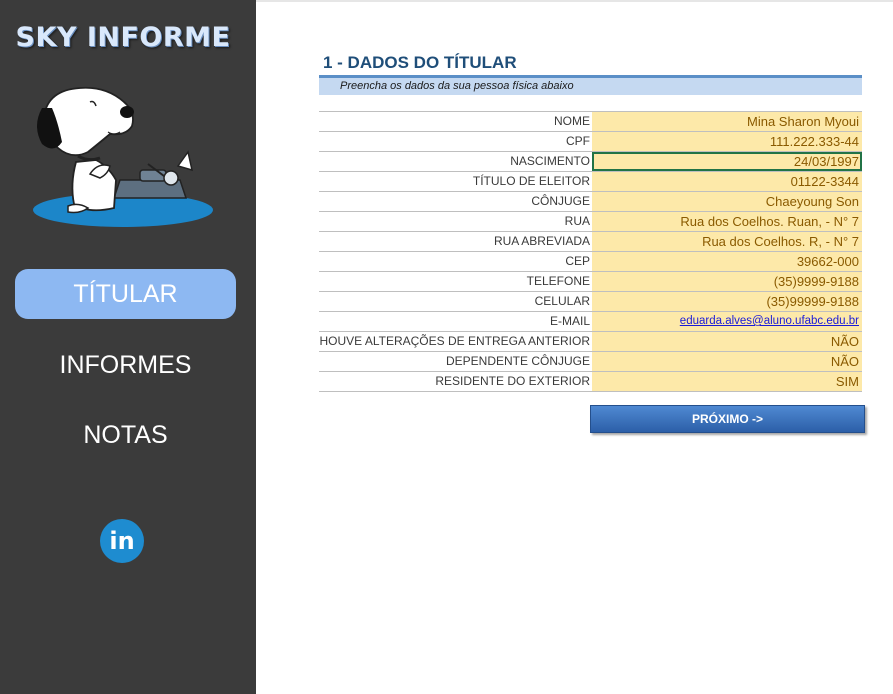 This screenshot has width=893, height=694. I want to click on field-row-email: E-MAIL eduarda.alves@aluno.ufabc.edu.br, so click(590, 322).